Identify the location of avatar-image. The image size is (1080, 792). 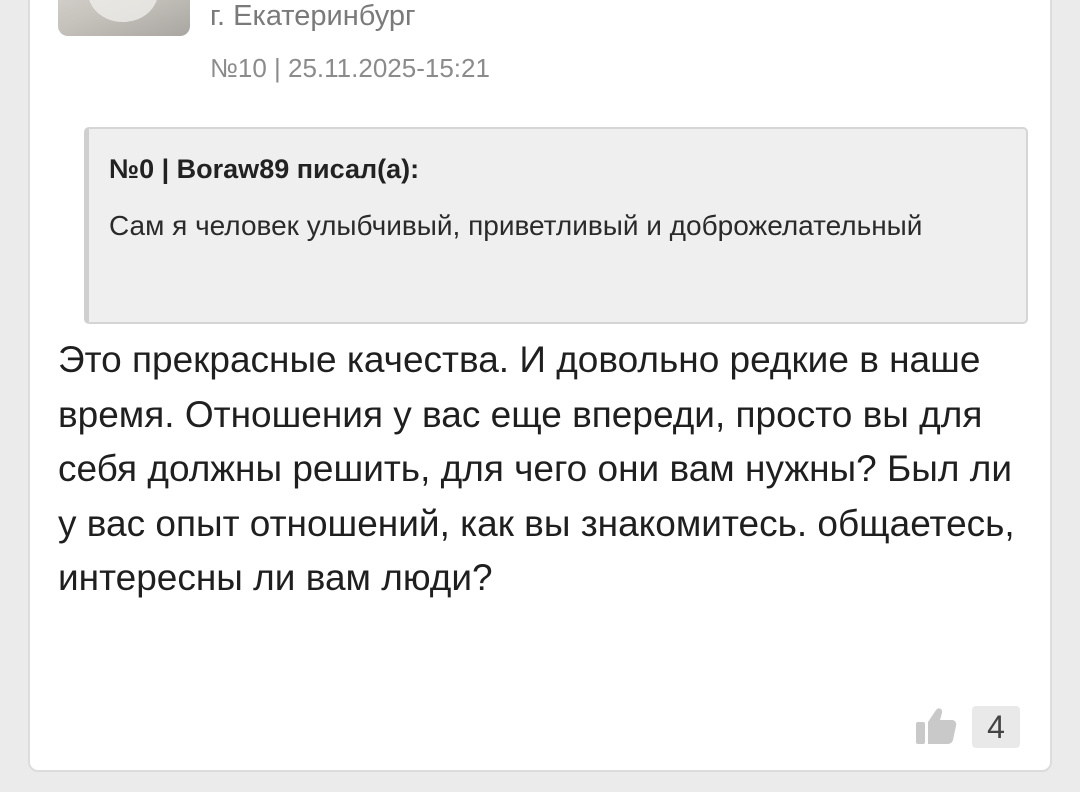
(123, 11).